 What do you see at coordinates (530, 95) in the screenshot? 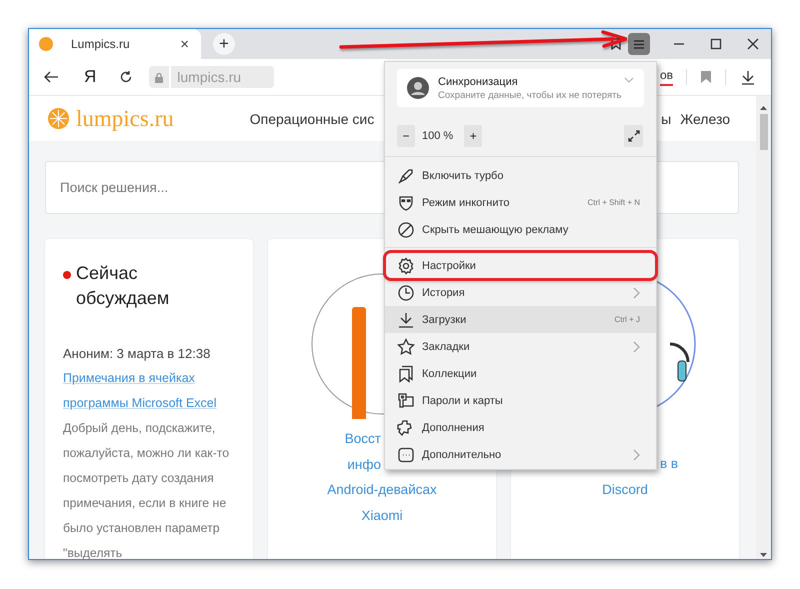
I see `sync-subtitle: Сохраните данные, чтобы их не потерять` at bounding box center [530, 95].